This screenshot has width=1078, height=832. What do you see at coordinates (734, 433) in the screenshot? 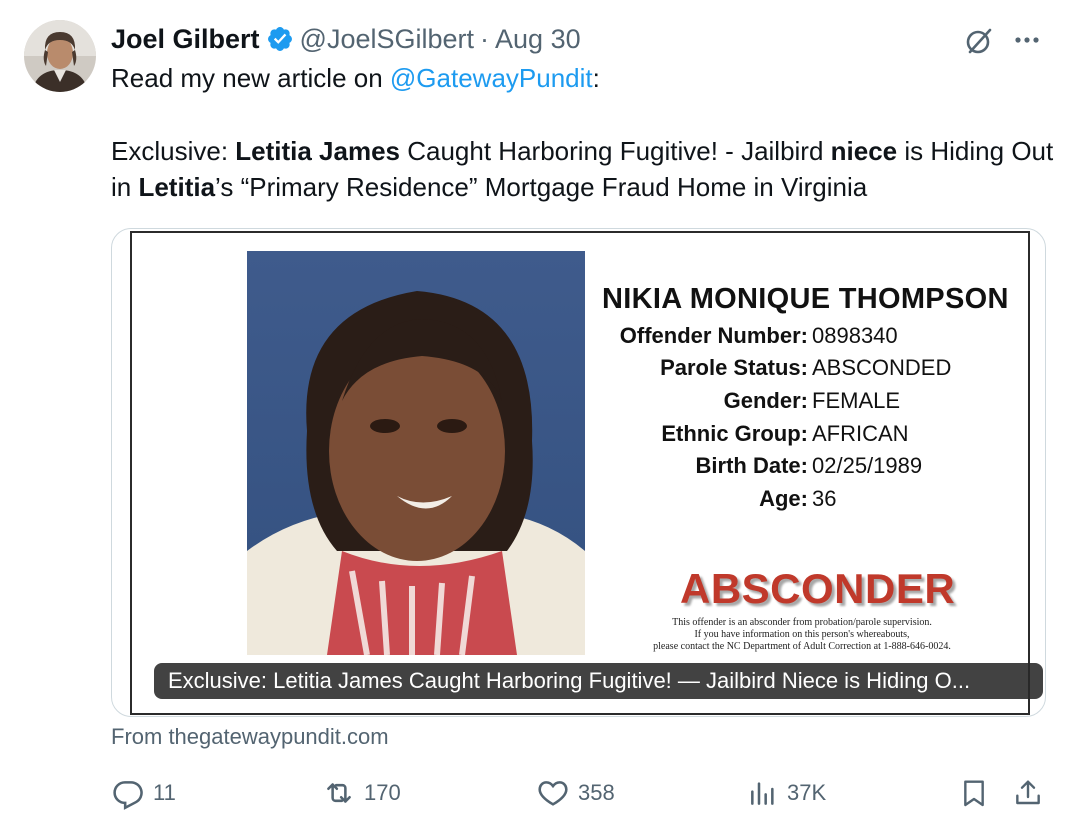
I see `field-label: Ethnic Group:` at bounding box center [734, 433].